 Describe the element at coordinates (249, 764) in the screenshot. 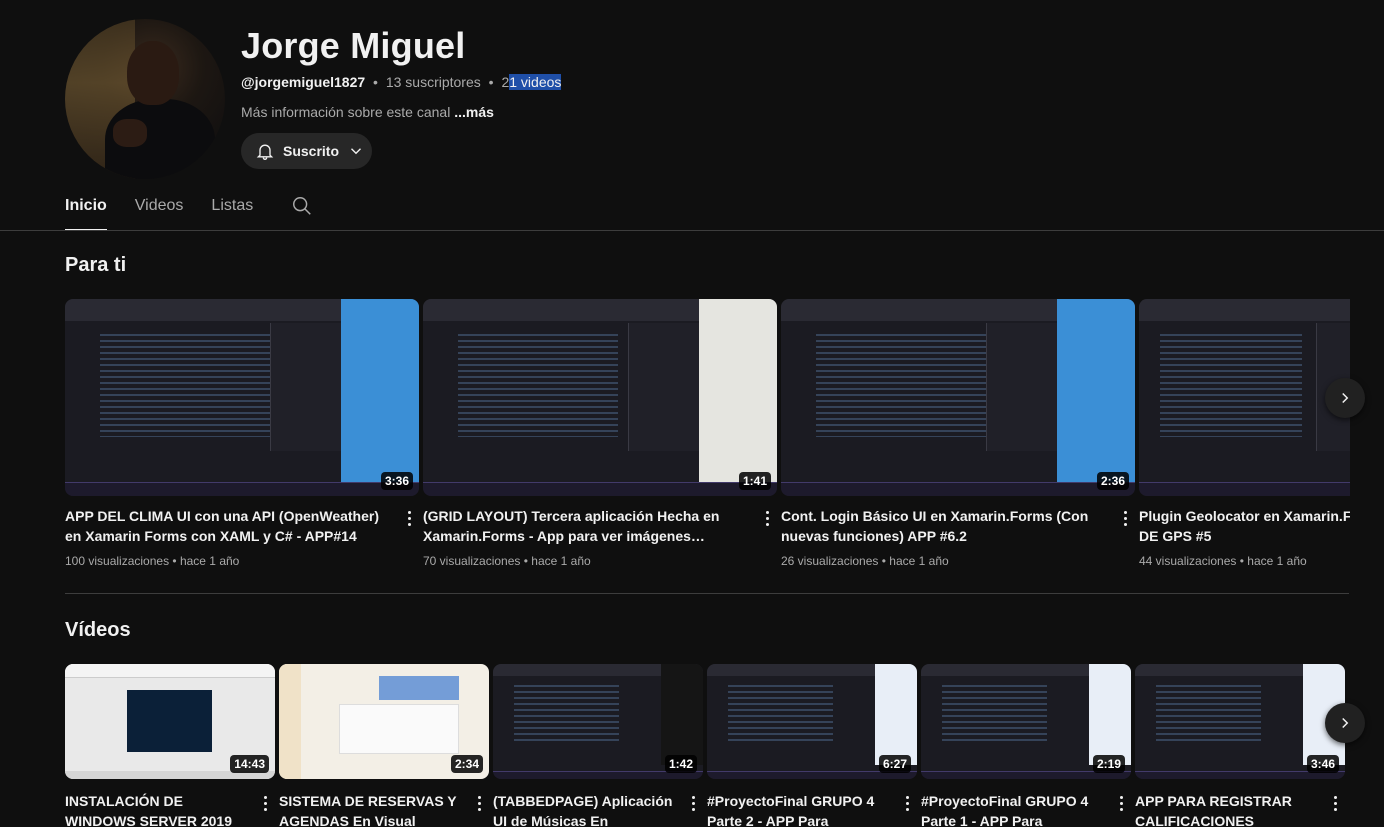

I see `video-duration: 14:43` at that location.